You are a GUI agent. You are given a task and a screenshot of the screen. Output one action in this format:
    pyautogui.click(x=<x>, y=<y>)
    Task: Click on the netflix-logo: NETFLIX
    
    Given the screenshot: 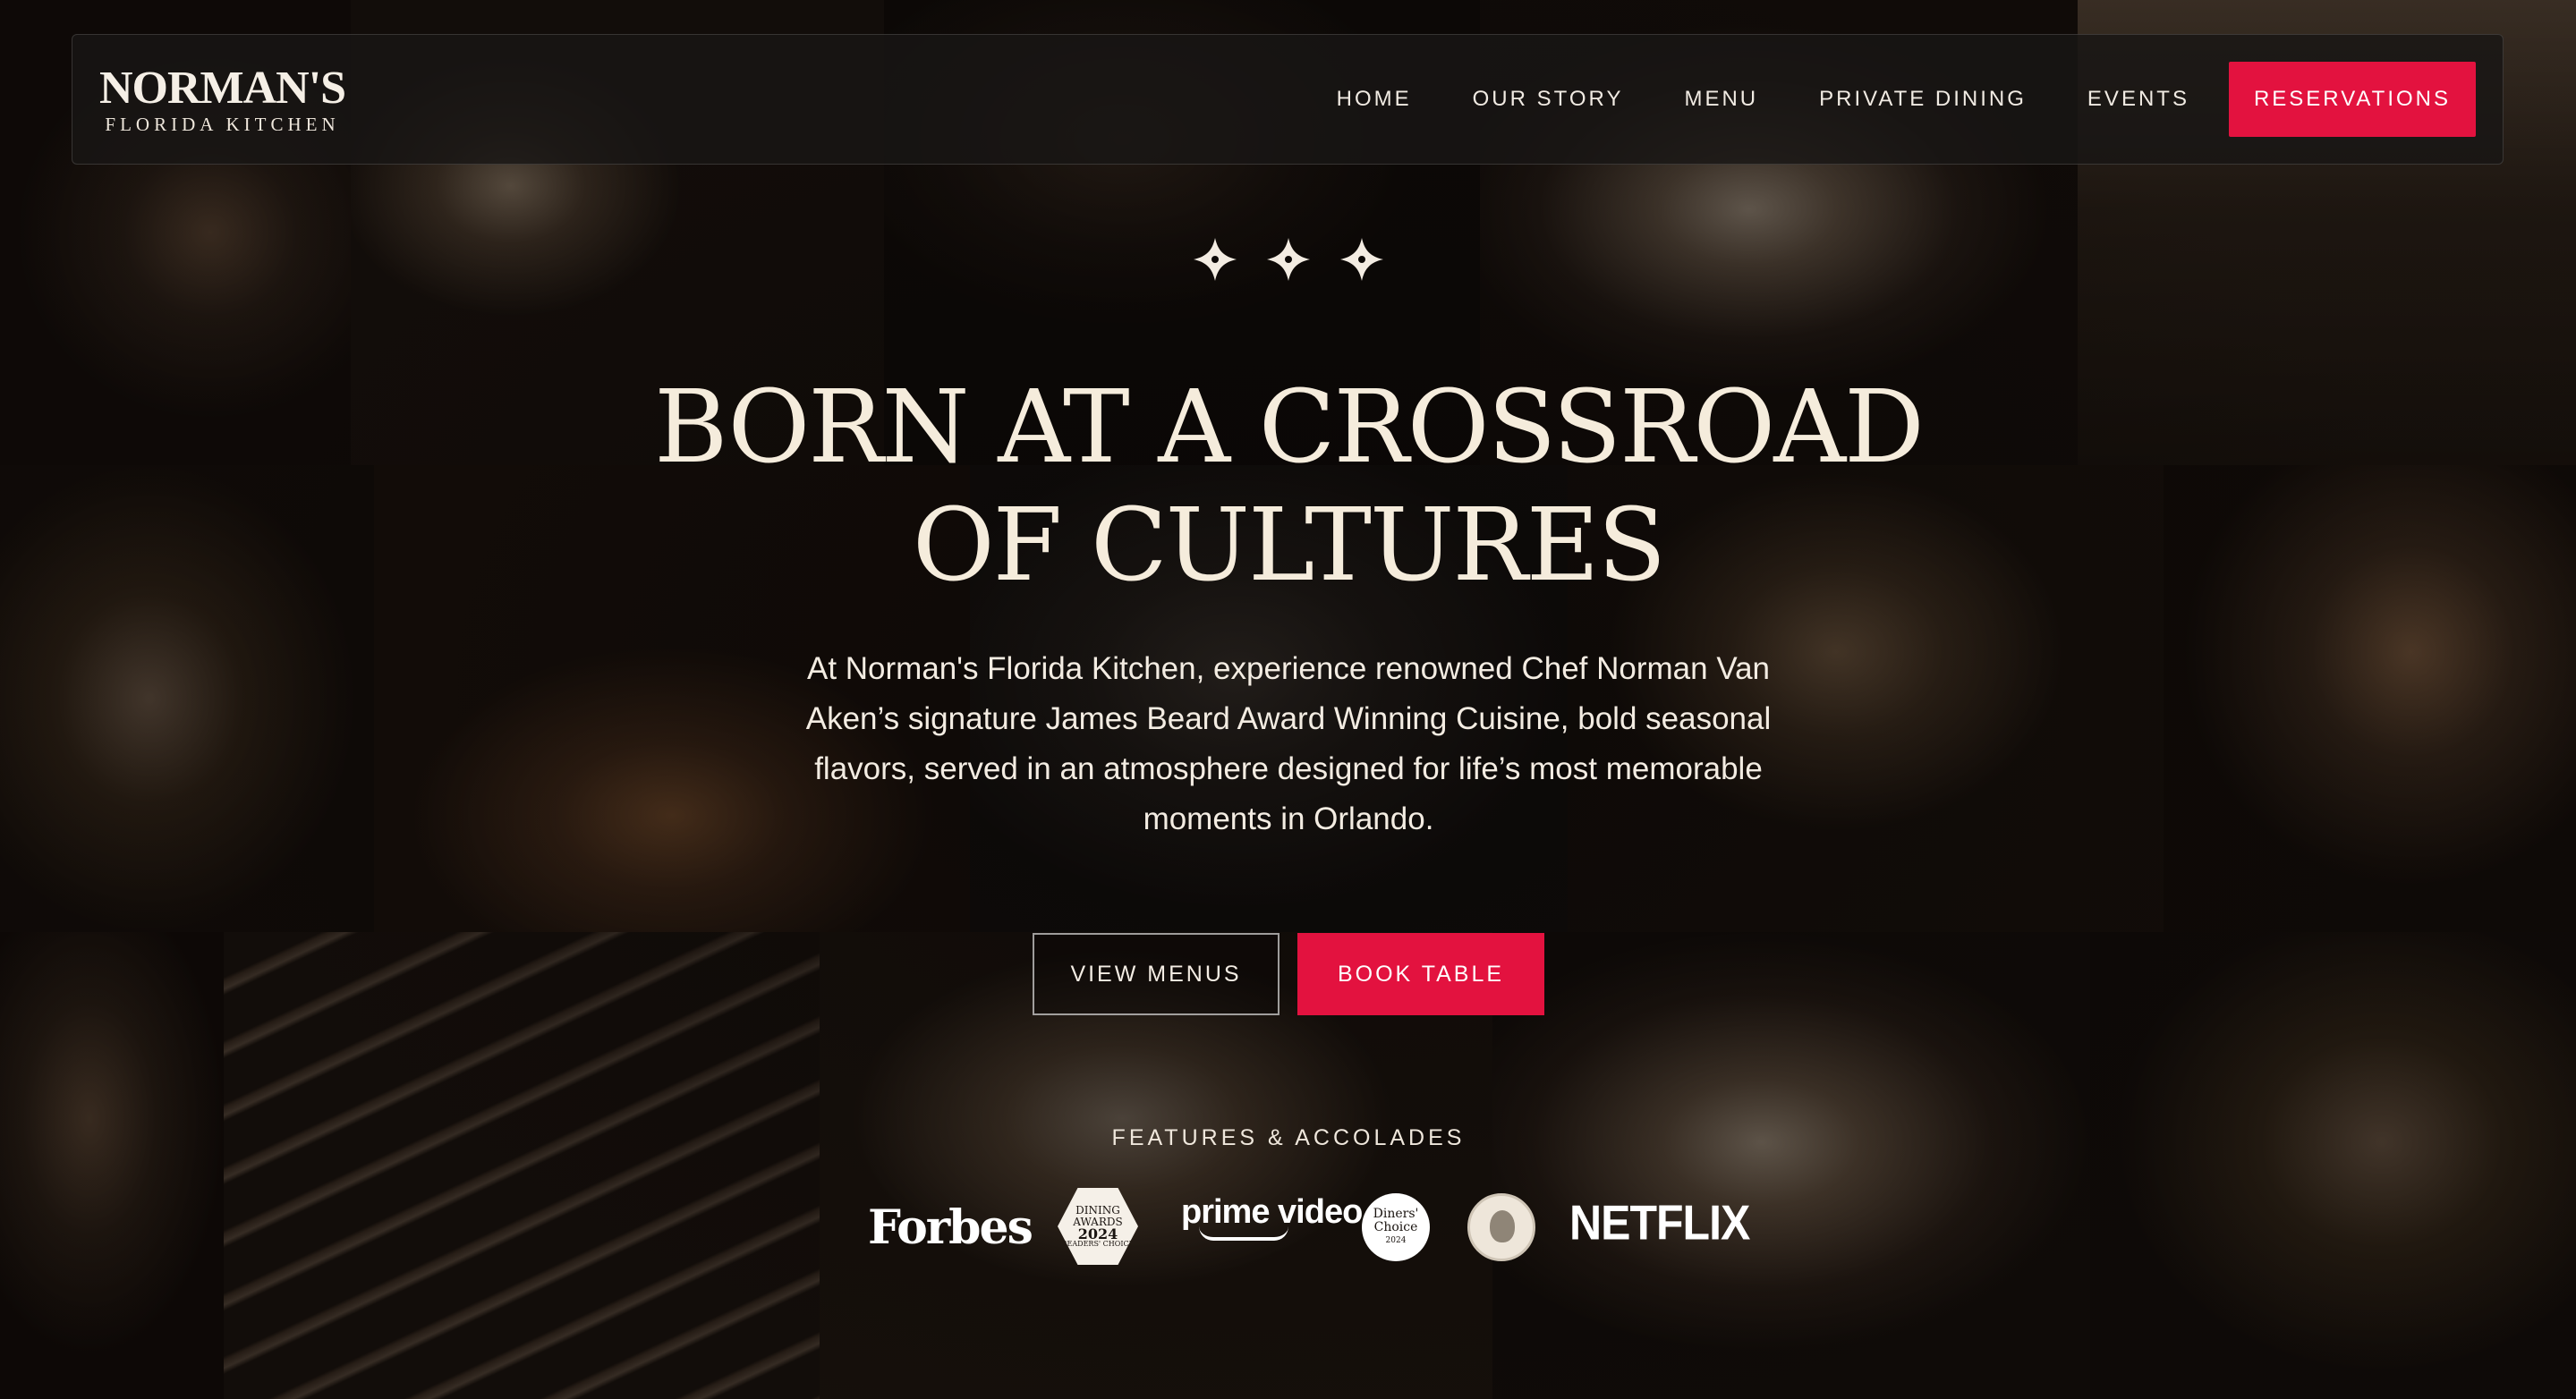 What is the action you would take?
    pyautogui.click(x=1659, y=1223)
    